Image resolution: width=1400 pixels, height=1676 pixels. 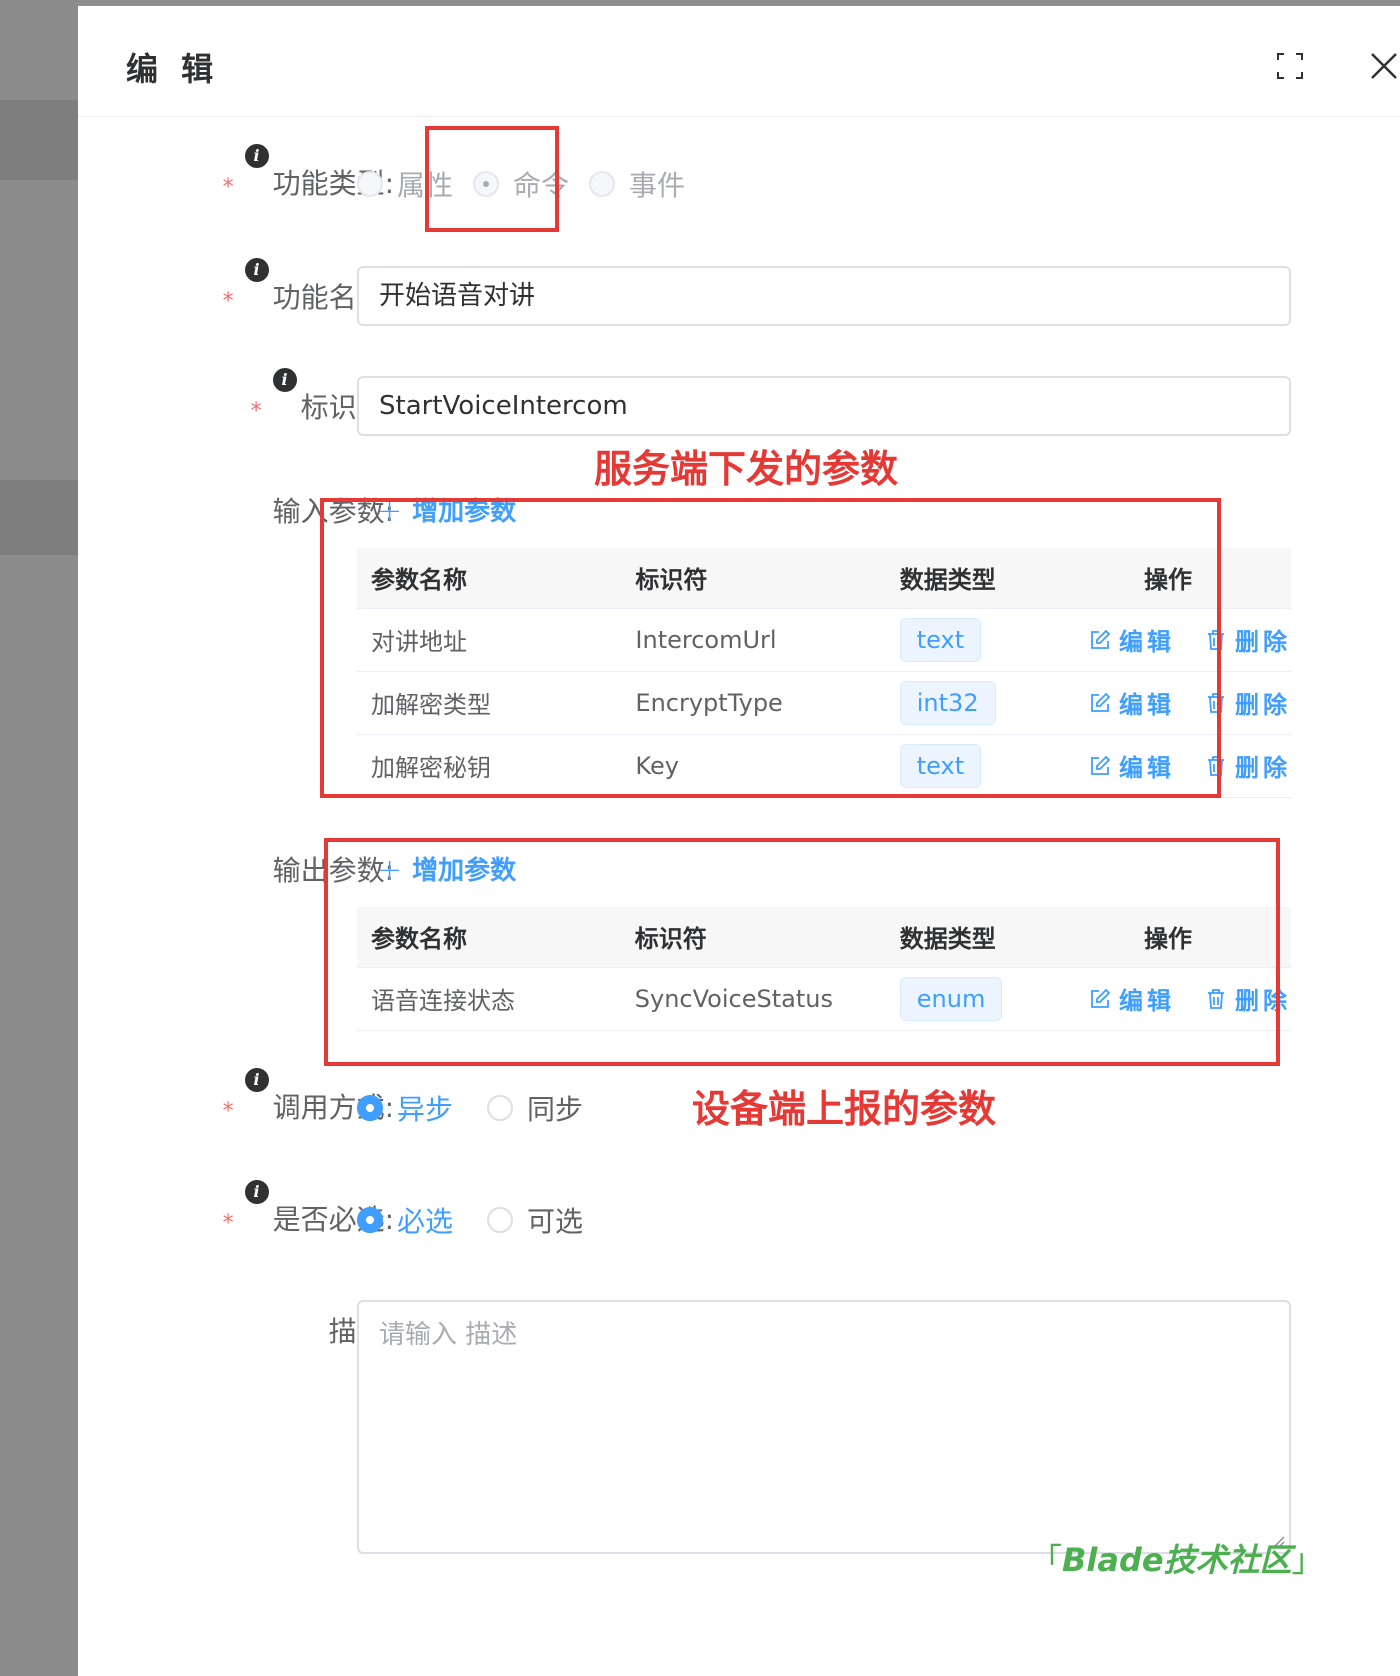 What do you see at coordinates (405, 1108) in the screenshot?
I see `radio-async: 异步` at bounding box center [405, 1108].